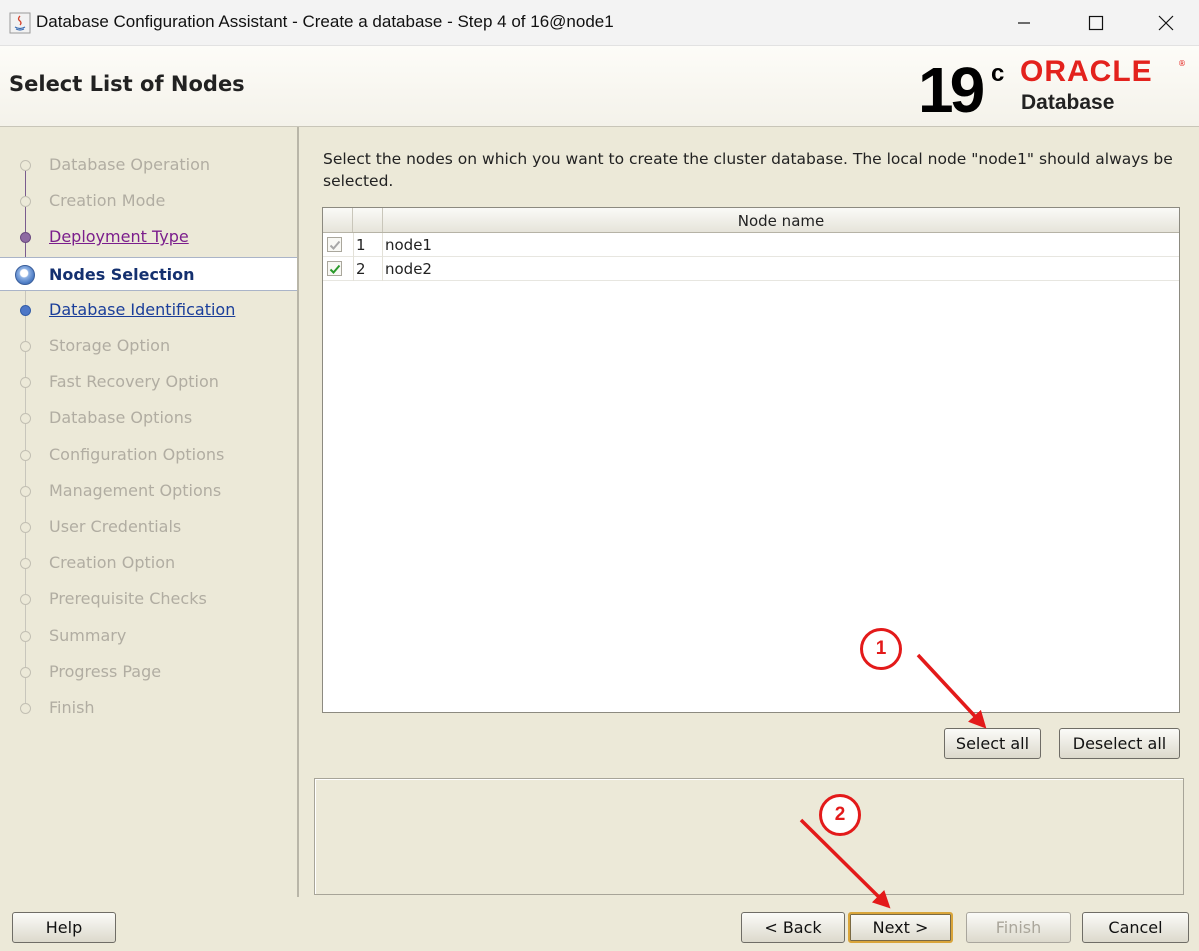 The image size is (1199, 951). Describe the element at coordinates (110, 345) in the screenshot. I see `step-label: Storage Option` at that location.